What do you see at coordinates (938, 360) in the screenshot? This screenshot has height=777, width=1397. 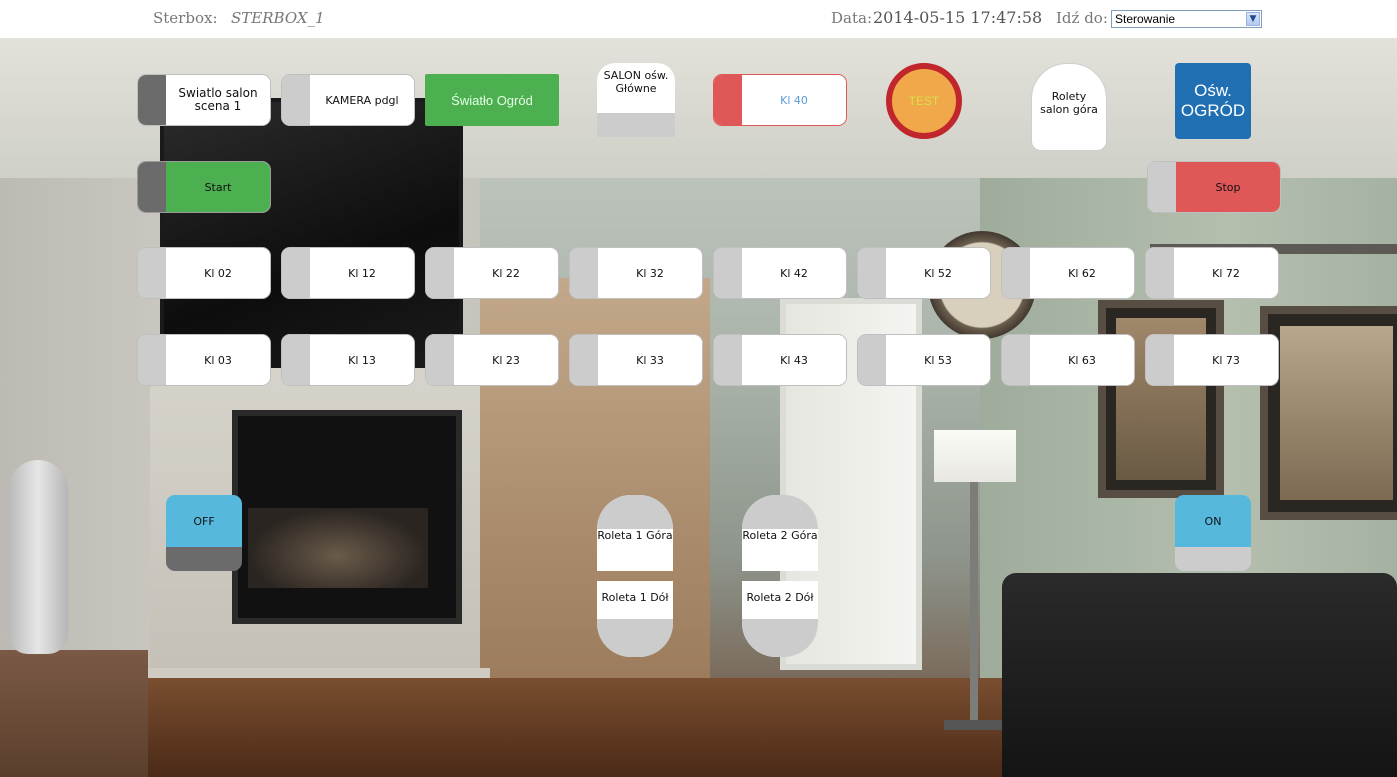 I see `kl-button-label: Kl 53` at bounding box center [938, 360].